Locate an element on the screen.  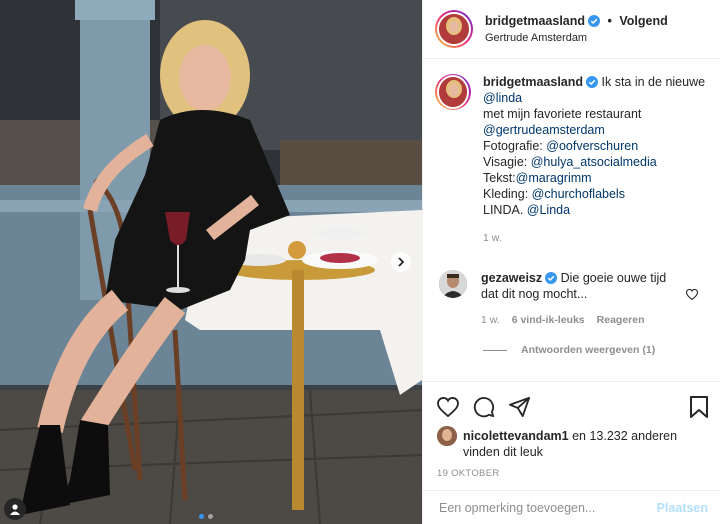
likes-count-text: en 13.232 anderen is located at coordinates (624, 436).